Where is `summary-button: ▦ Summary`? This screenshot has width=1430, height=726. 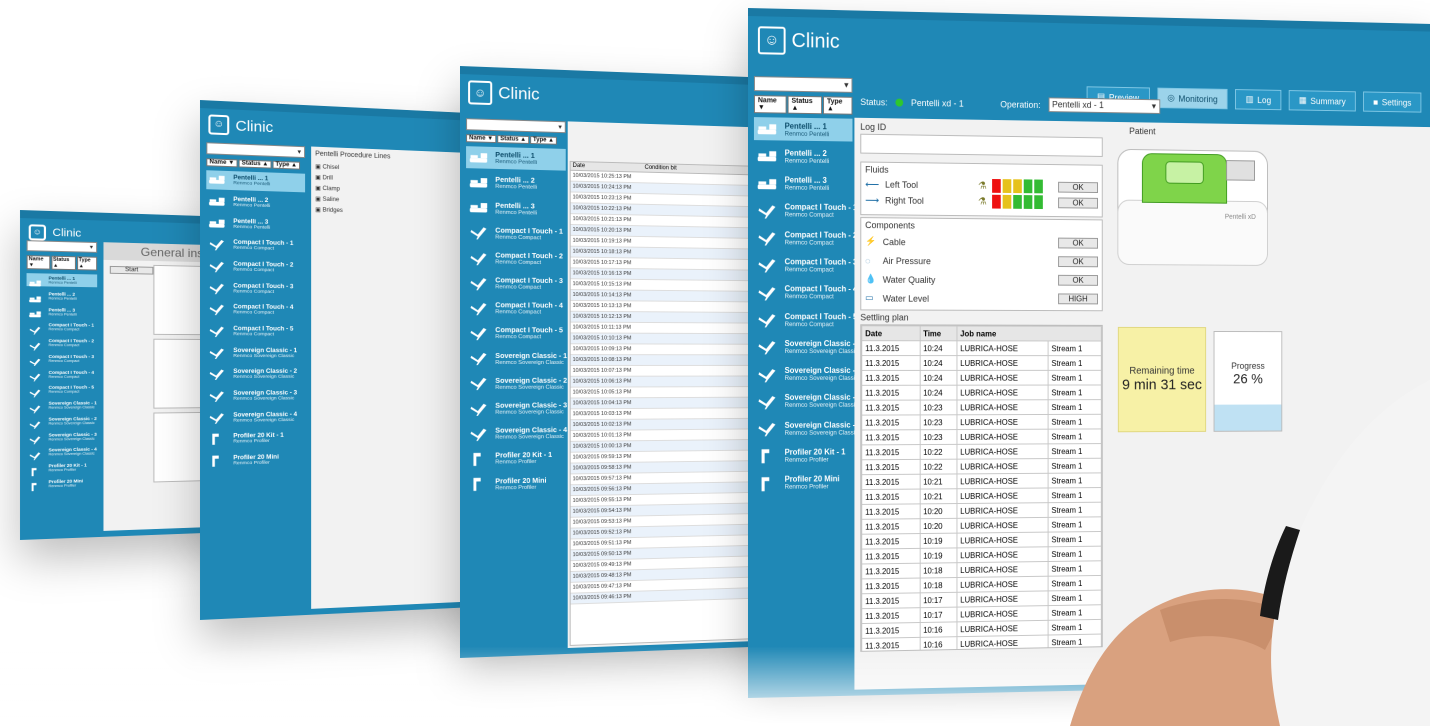
summary-button: ▦ Summary is located at coordinates (1322, 101).